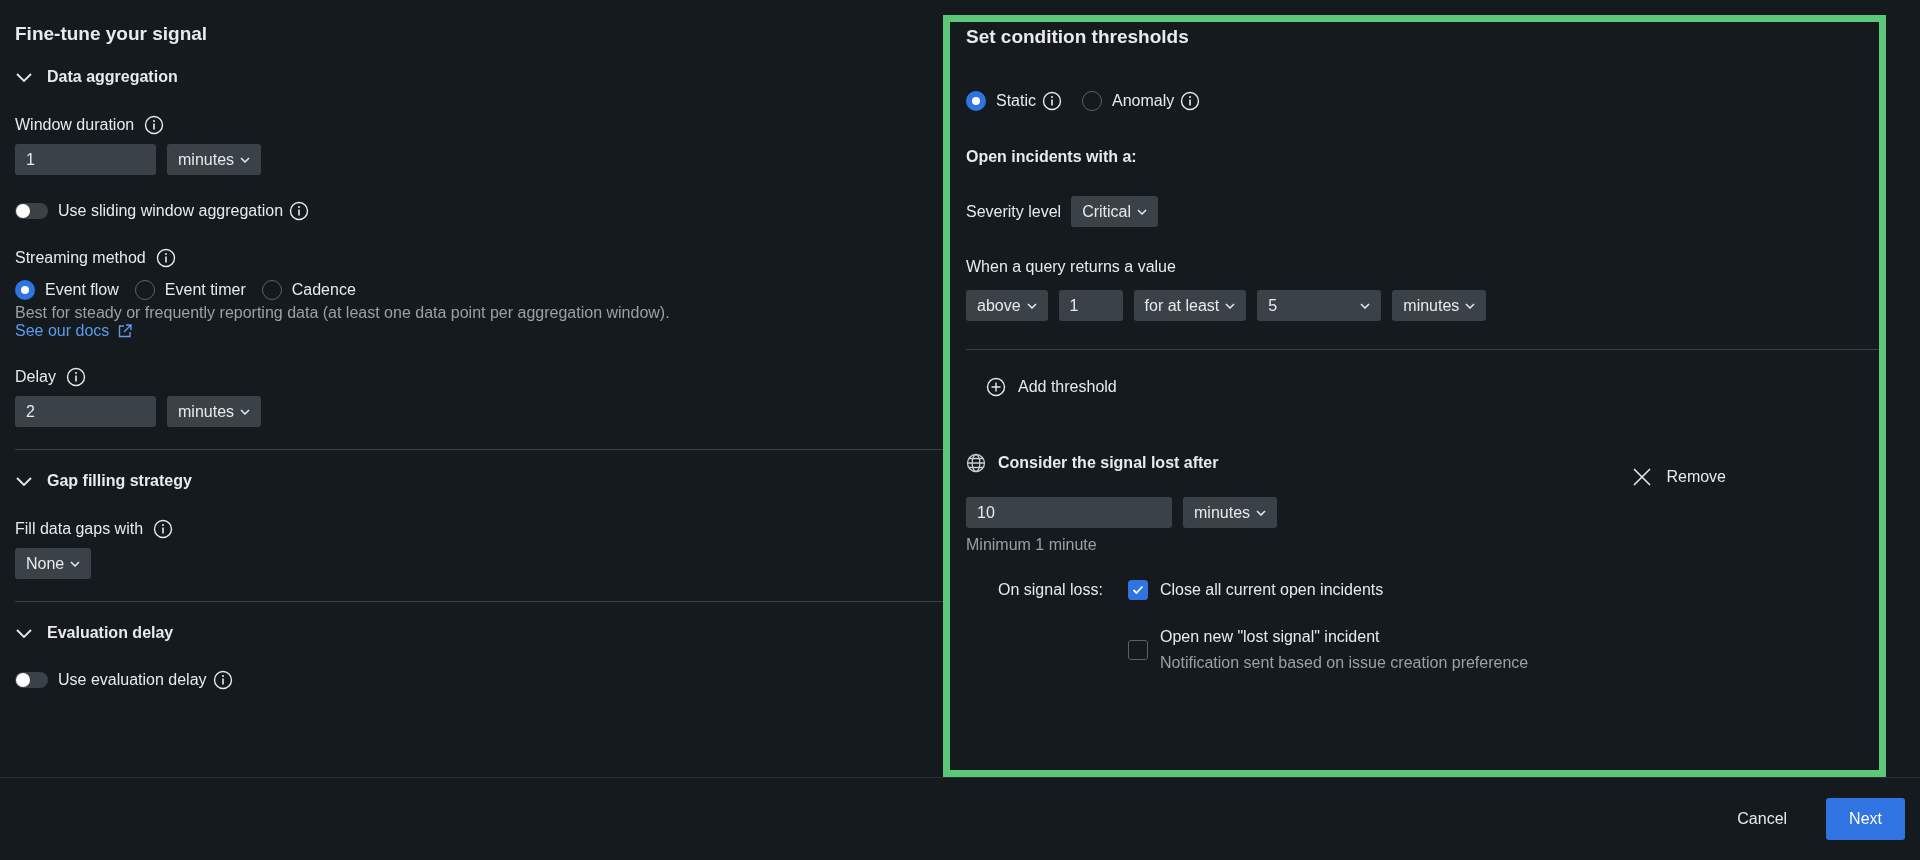 The height and width of the screenshot is (860, 1920). Describe the element at coordinates (53, 563) in the screenshot. I see `fill-dropdown: None` at that location.